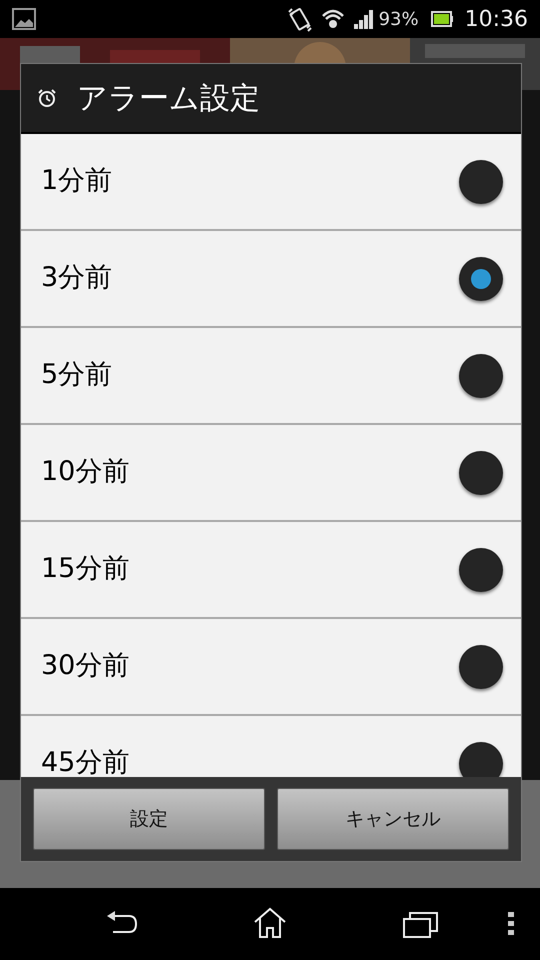  I want to click on wifi-icon, so click(332, 19).